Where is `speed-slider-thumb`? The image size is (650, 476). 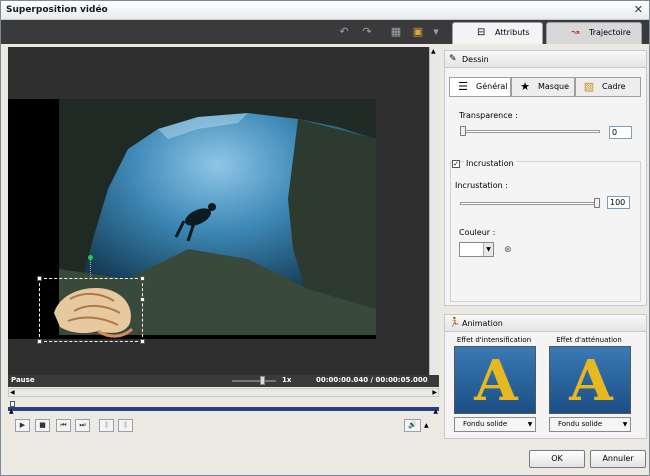
speed-slider-thumb is located at coordinates (262, 380).